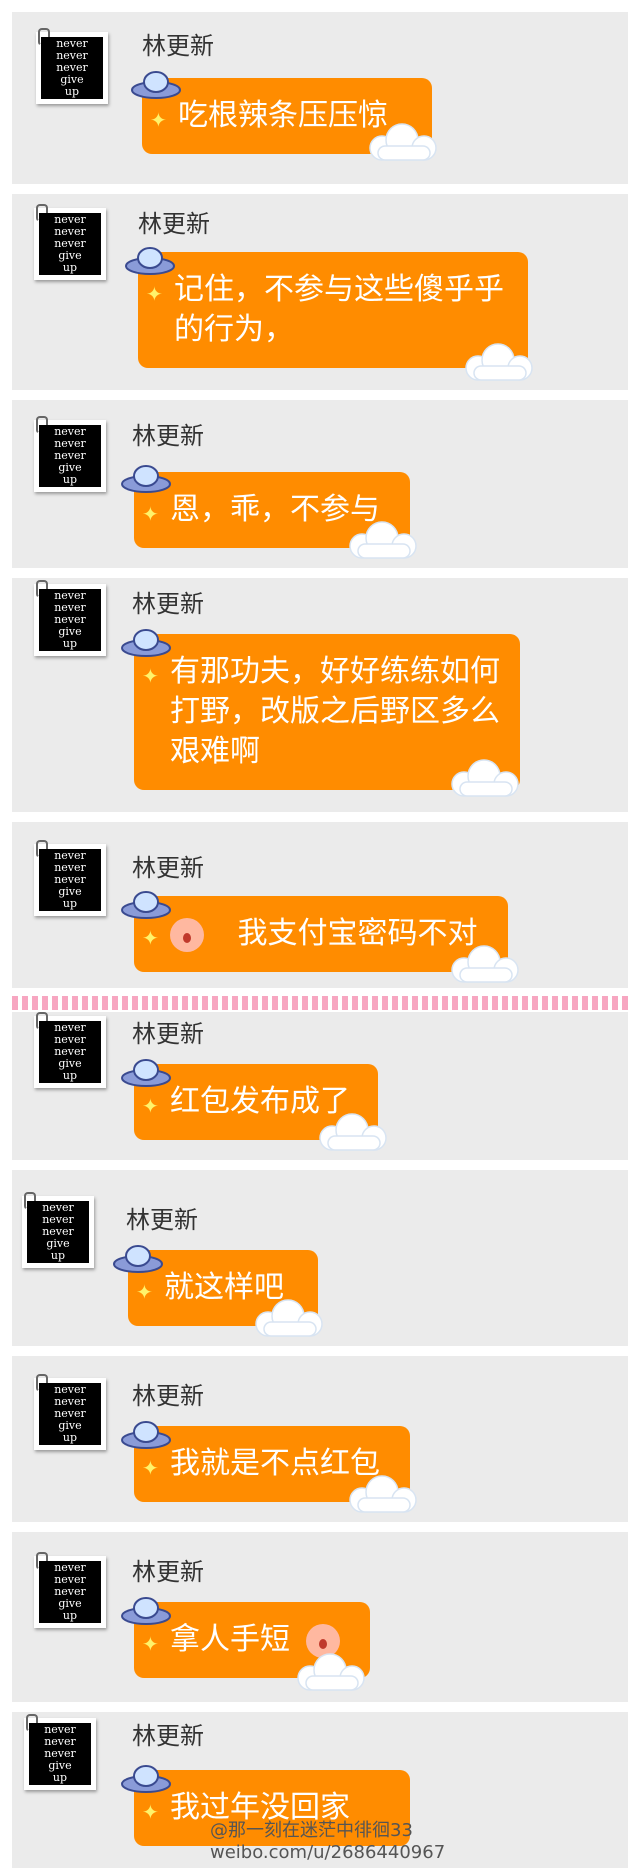 The height and width of the screenshot is (1868, 640). Describe the element at coordinates (320, 1086) in the screenshot. I see `message-card: never never never give up 林更新 ✦ 红包发布成了` at that location.